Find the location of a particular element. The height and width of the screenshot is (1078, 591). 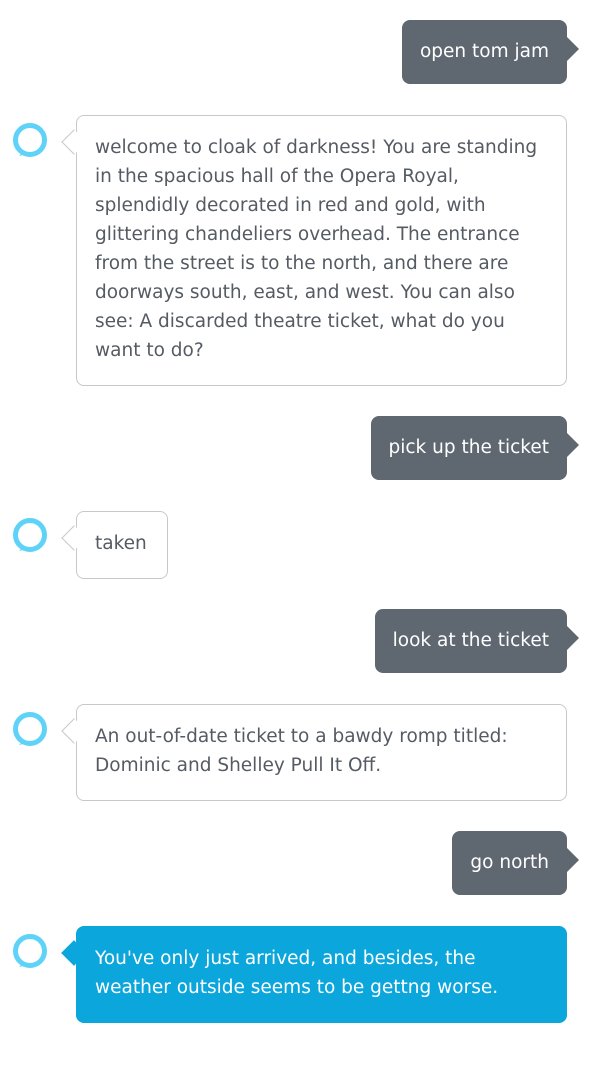

user-message: look at the ticket is located at coordinates (476, 641).